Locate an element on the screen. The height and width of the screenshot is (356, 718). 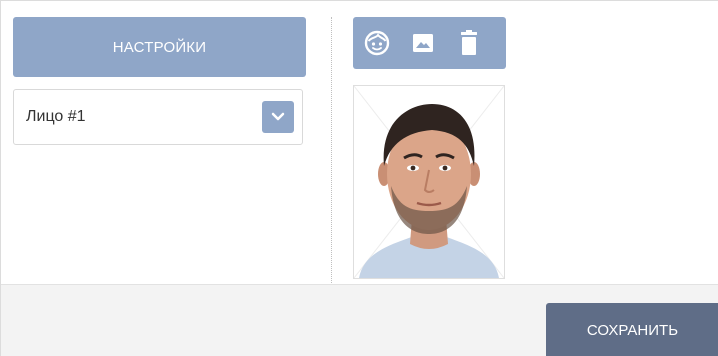
save-button: СОХРАНИТЬ is located at coordinates (632, 329).